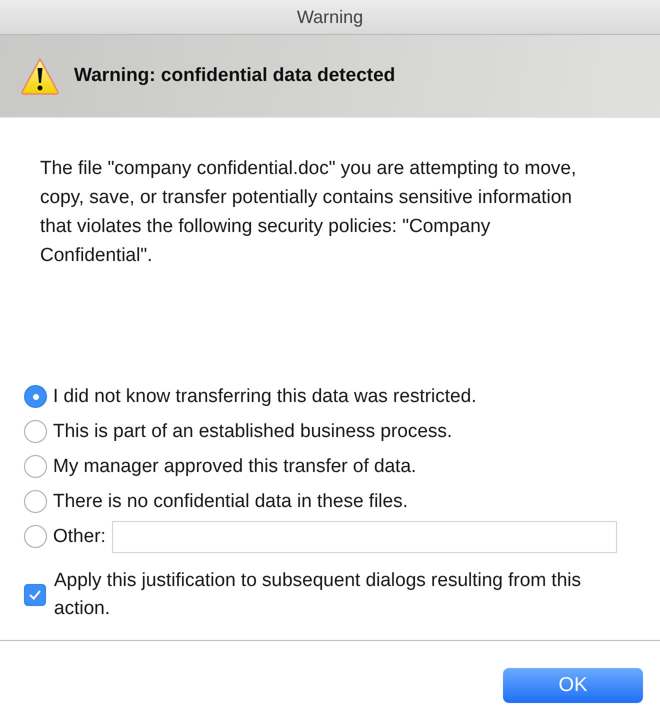  Describe the element at coordinates (330, 17) in the screenshot. I see `window-title: Warning` at that location.